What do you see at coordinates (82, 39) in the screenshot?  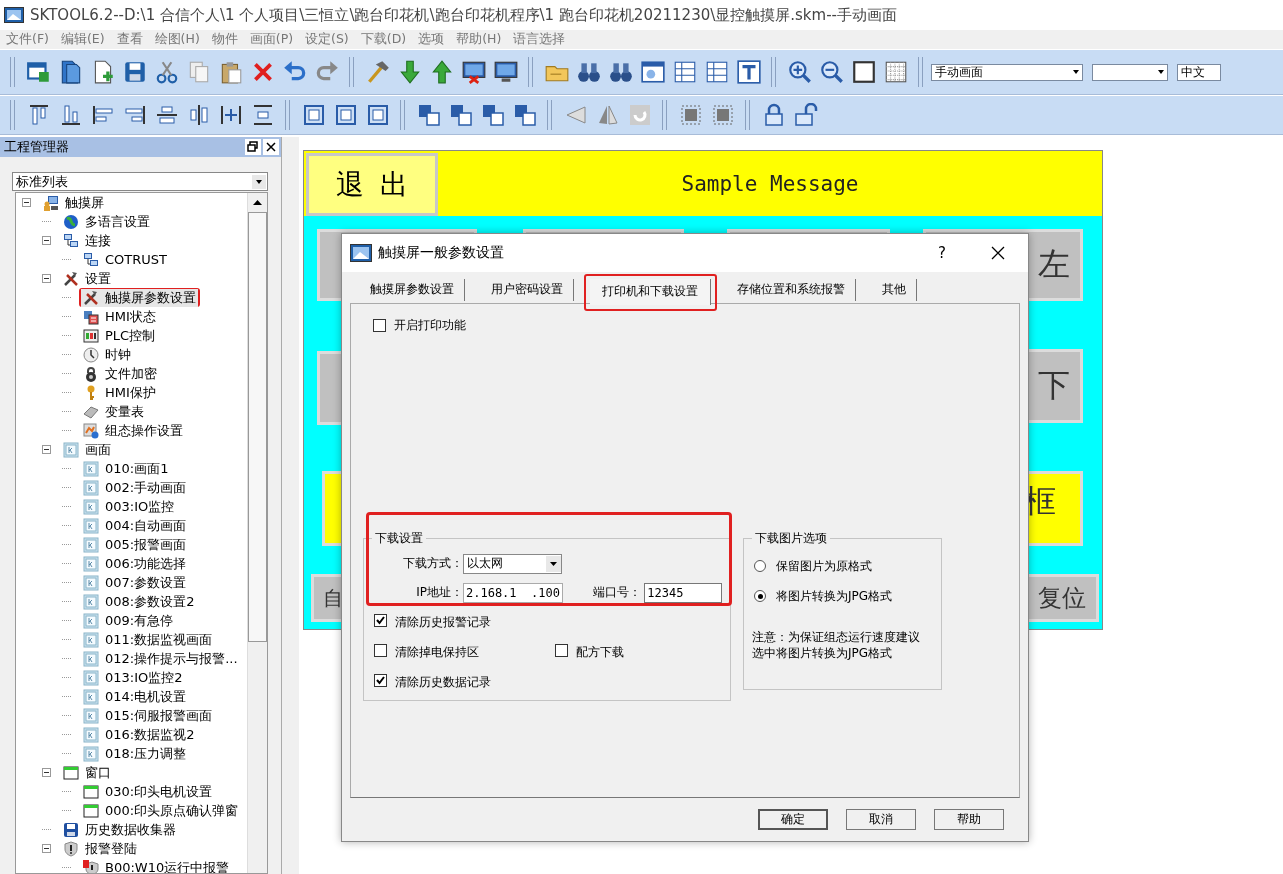 I see `menu-item: 编辑(E)` at bounding box center [82, 39].